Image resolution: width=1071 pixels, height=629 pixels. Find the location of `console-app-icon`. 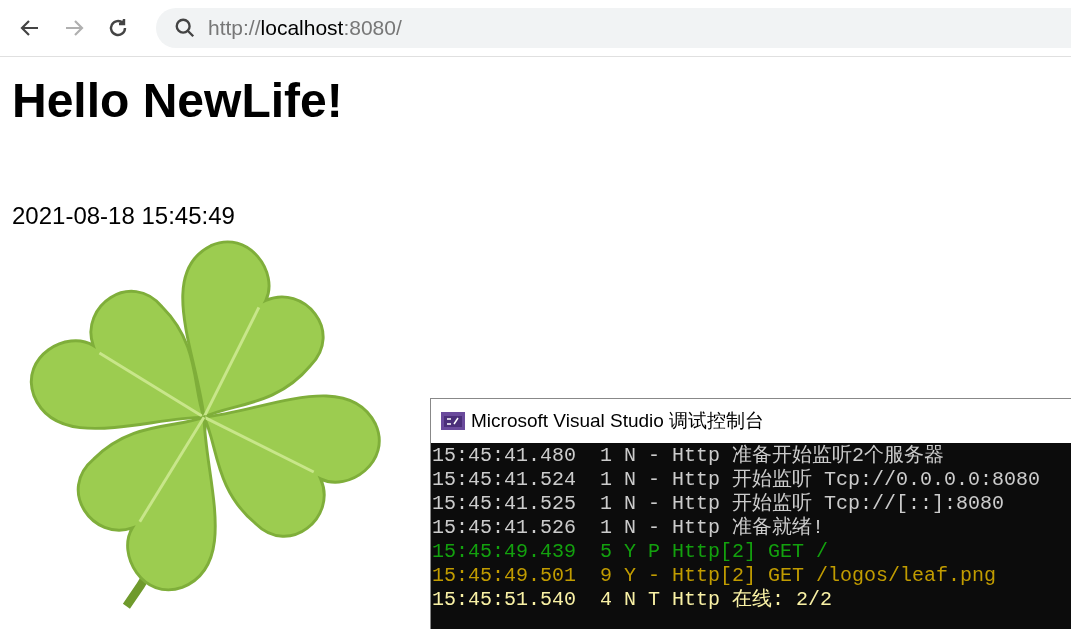

console-app-icon is located at coordinates (453, 421).